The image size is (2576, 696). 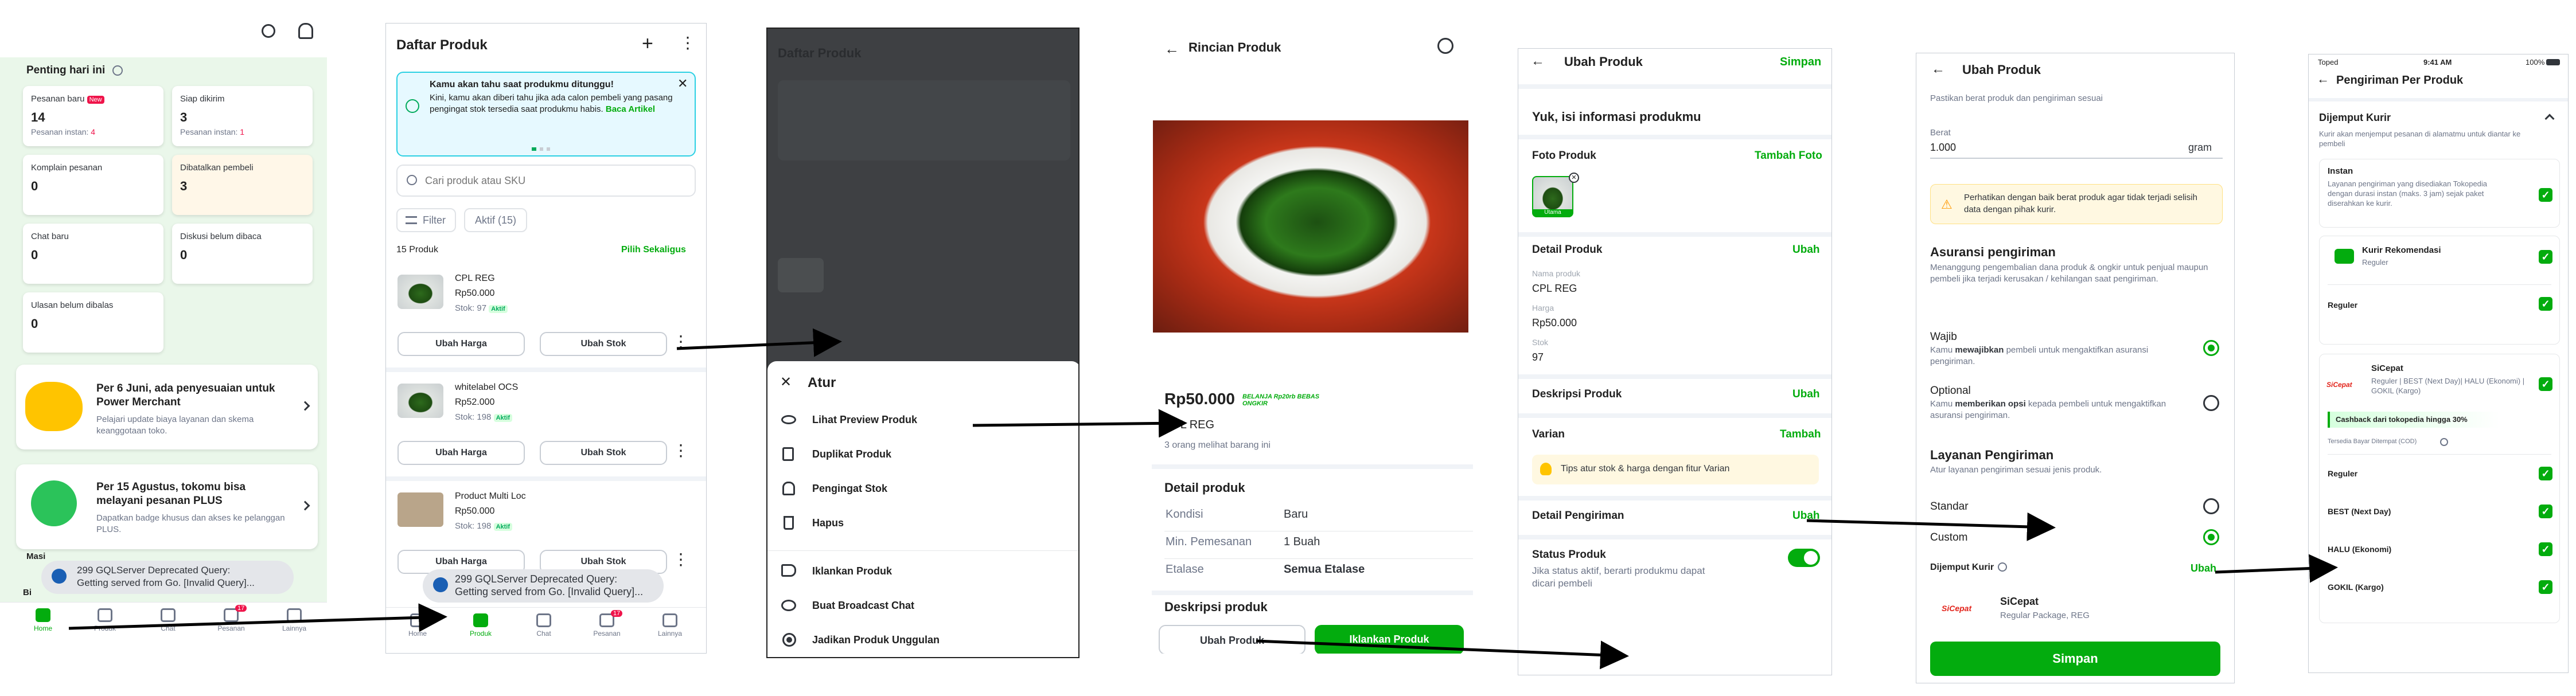 I want to click on stat-card-ready: Siap dikirim 3 Pesanan instan: 1, so click(x=242, y=116).